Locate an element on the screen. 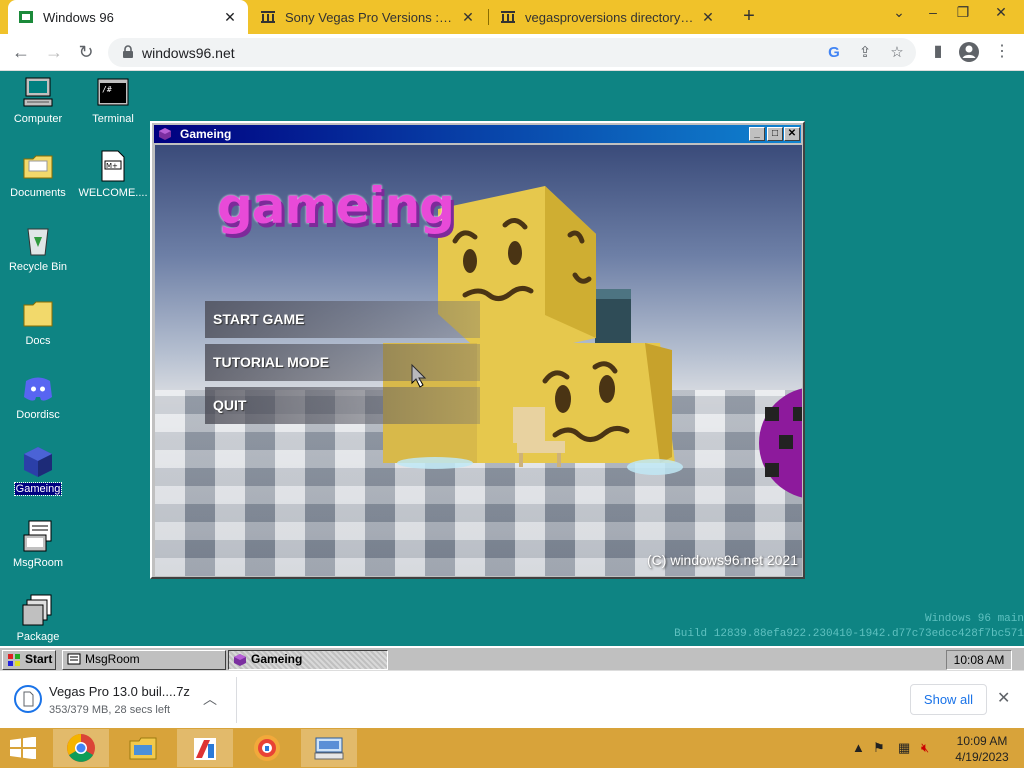 The height and width of the screenshot is (768, 1024). window-titlebar: Gameing _ □ ✕ is located at coordinates (477, 134).